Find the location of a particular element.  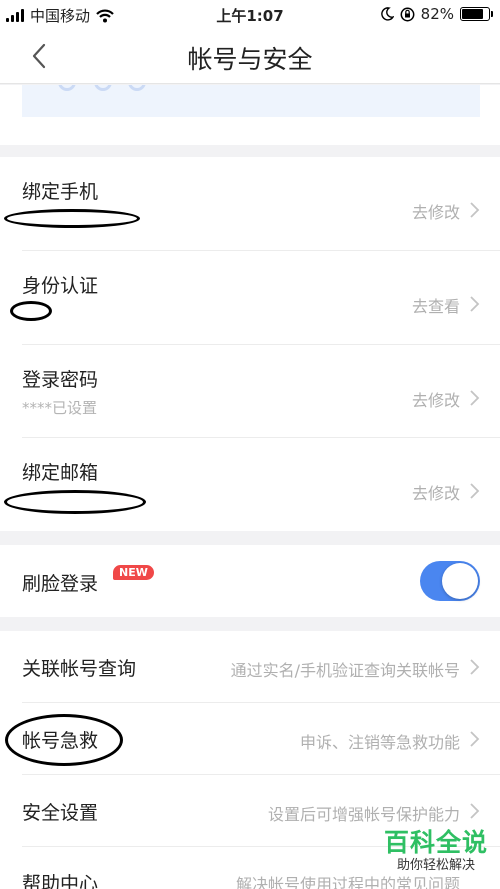

info-banner is located at coordinates (251, 101).